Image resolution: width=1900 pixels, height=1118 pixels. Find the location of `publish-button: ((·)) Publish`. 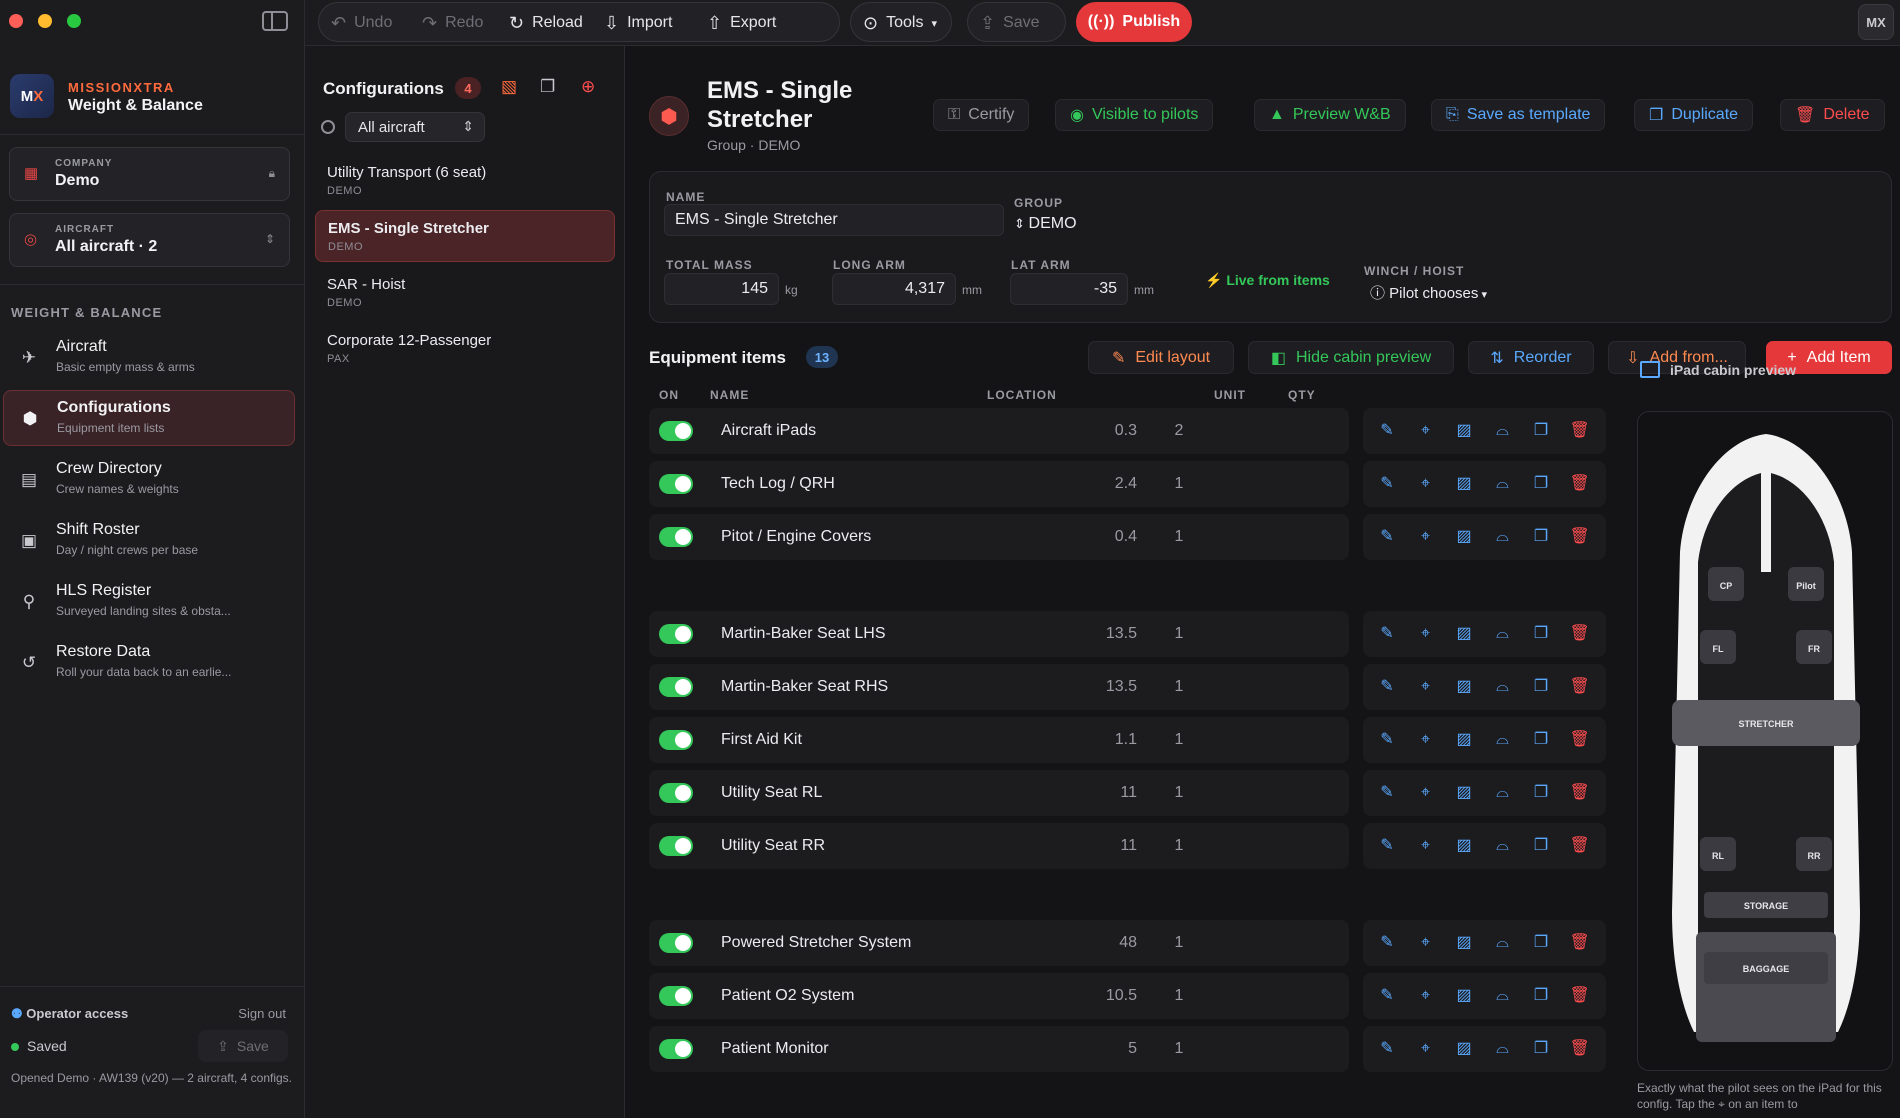

publish-button: ((·)) Publish is located at coordinates (1134, 22).